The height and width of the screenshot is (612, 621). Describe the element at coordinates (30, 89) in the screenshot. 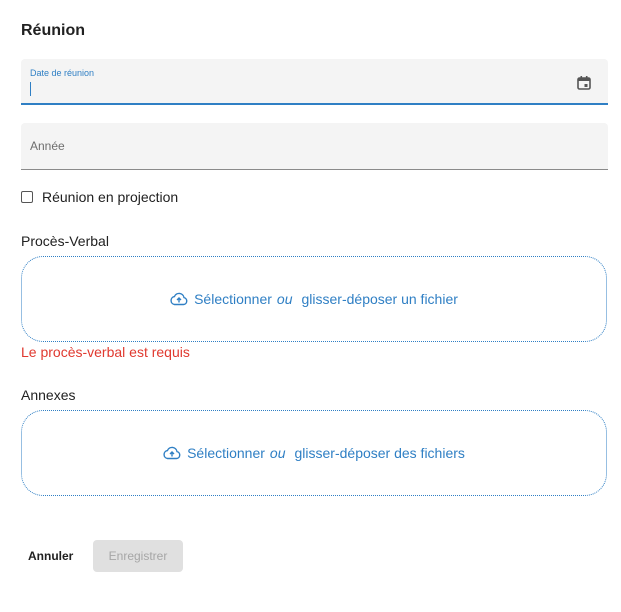

I see `text-cursor` at that location.